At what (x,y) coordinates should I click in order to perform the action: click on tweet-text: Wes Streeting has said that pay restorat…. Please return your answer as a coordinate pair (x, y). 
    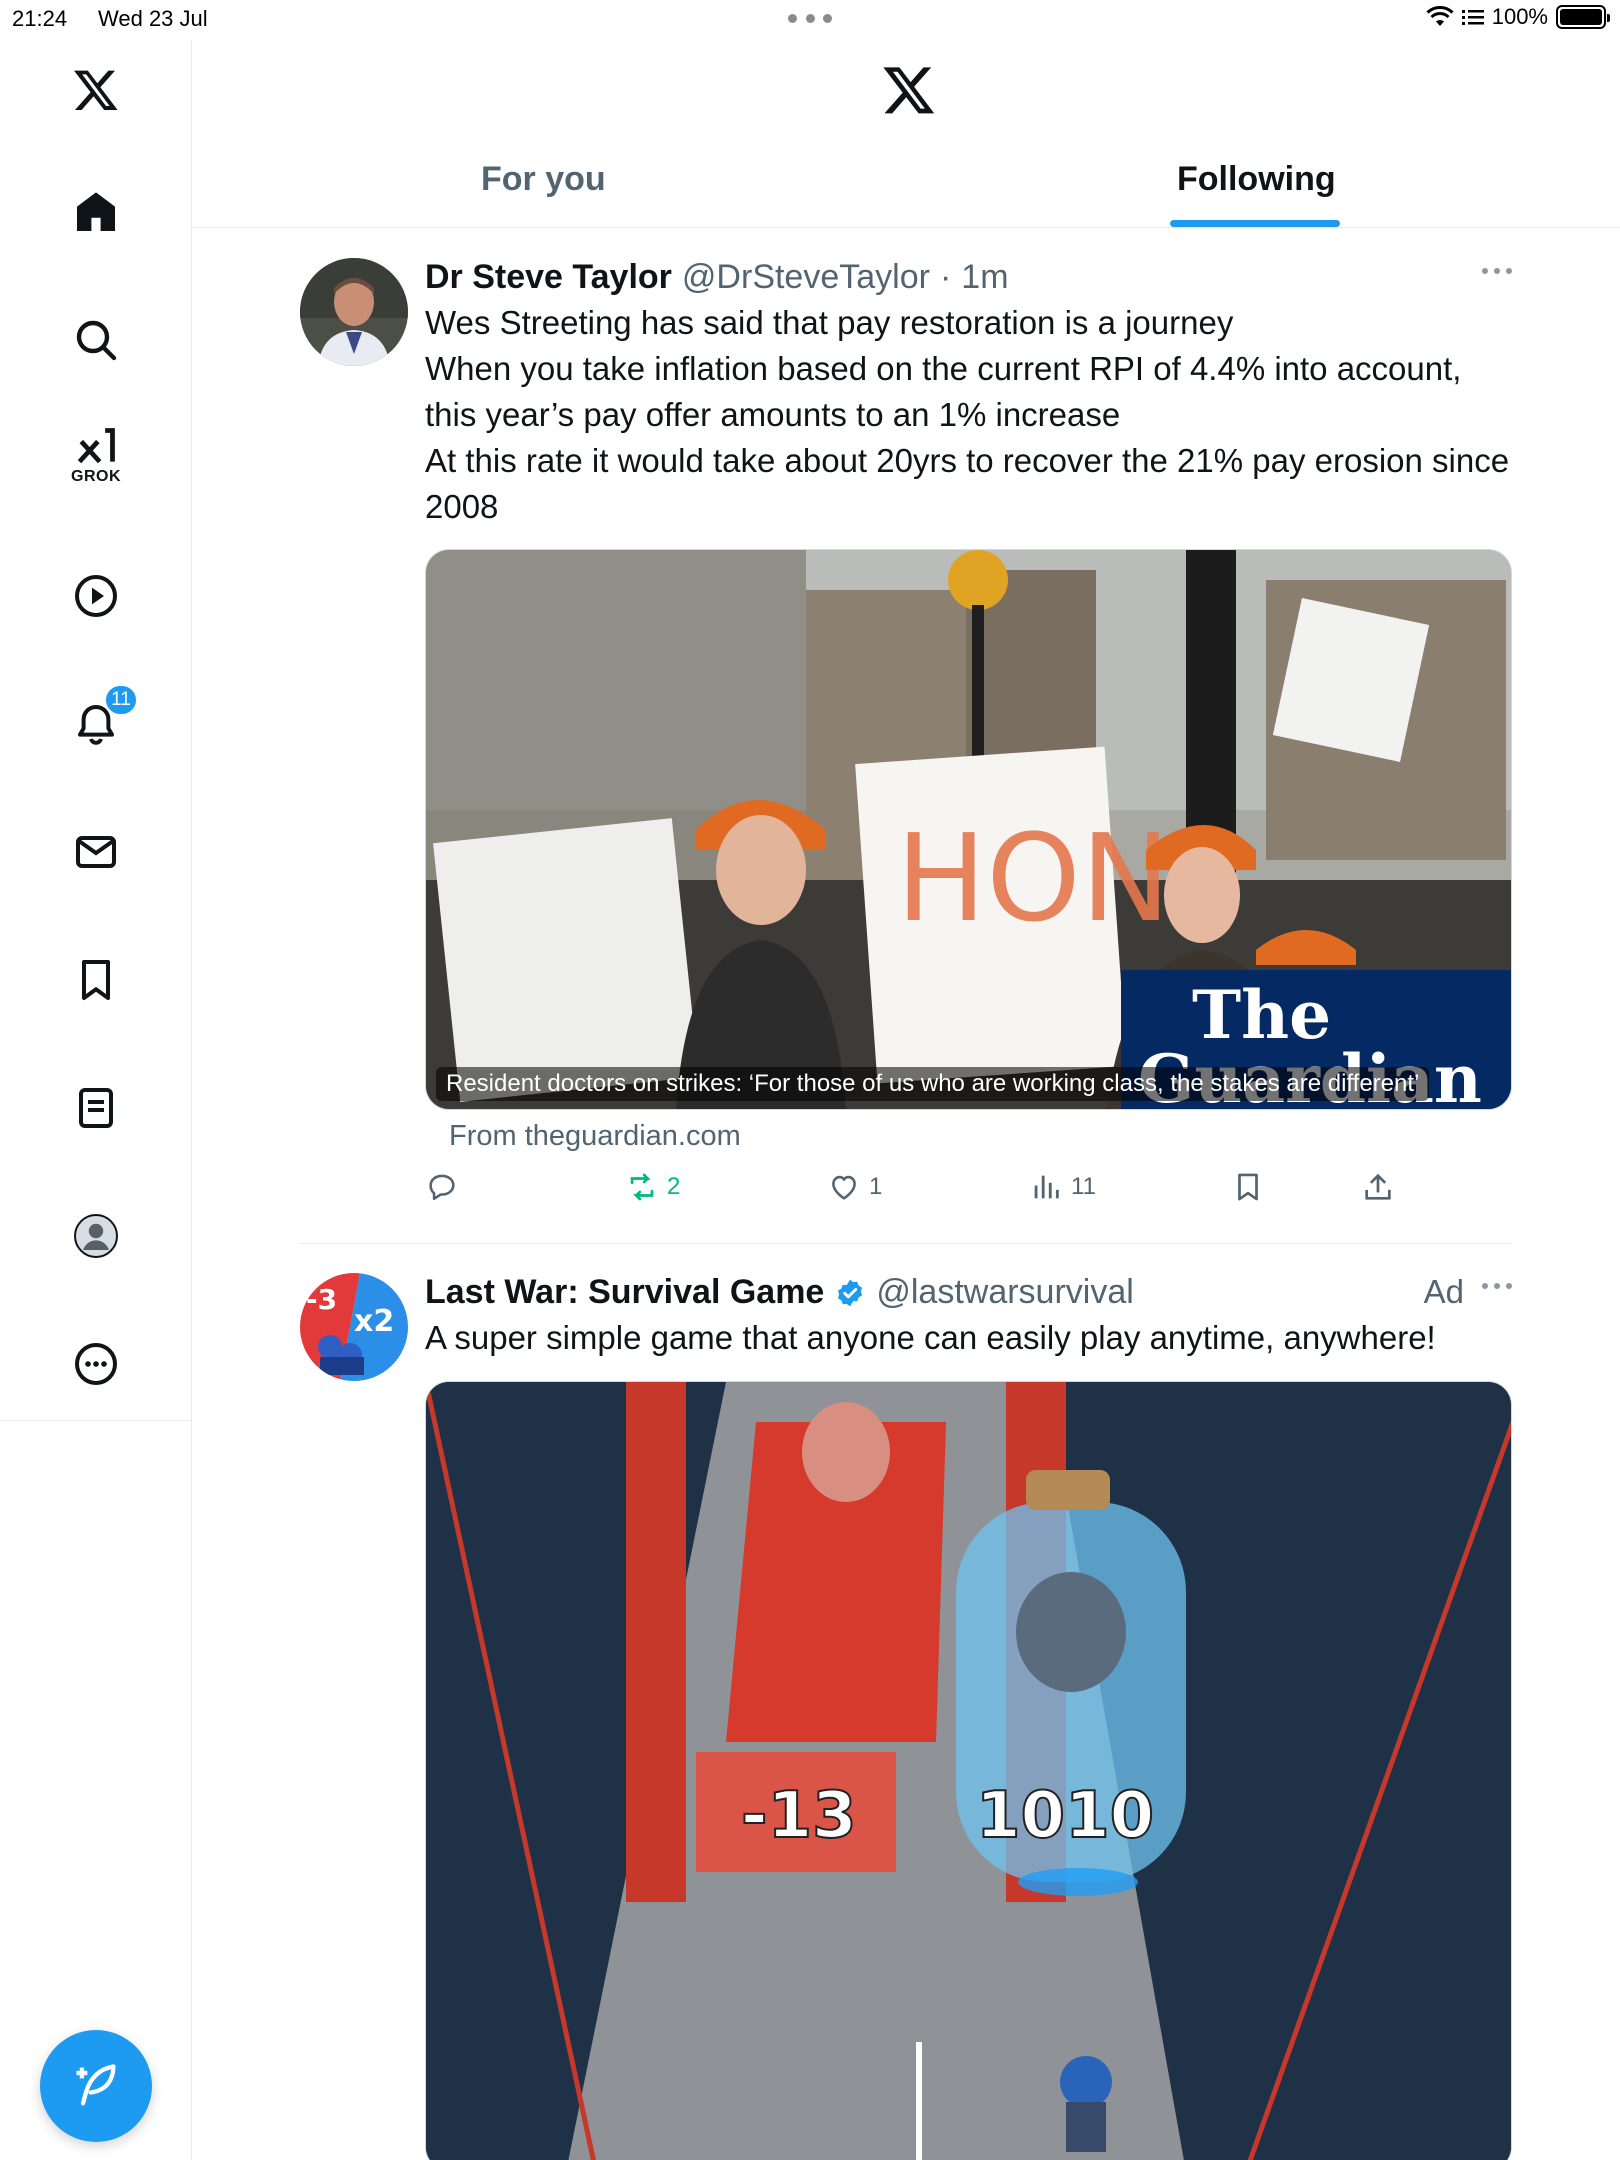
    Looking at the image, I should click on (967, 415).